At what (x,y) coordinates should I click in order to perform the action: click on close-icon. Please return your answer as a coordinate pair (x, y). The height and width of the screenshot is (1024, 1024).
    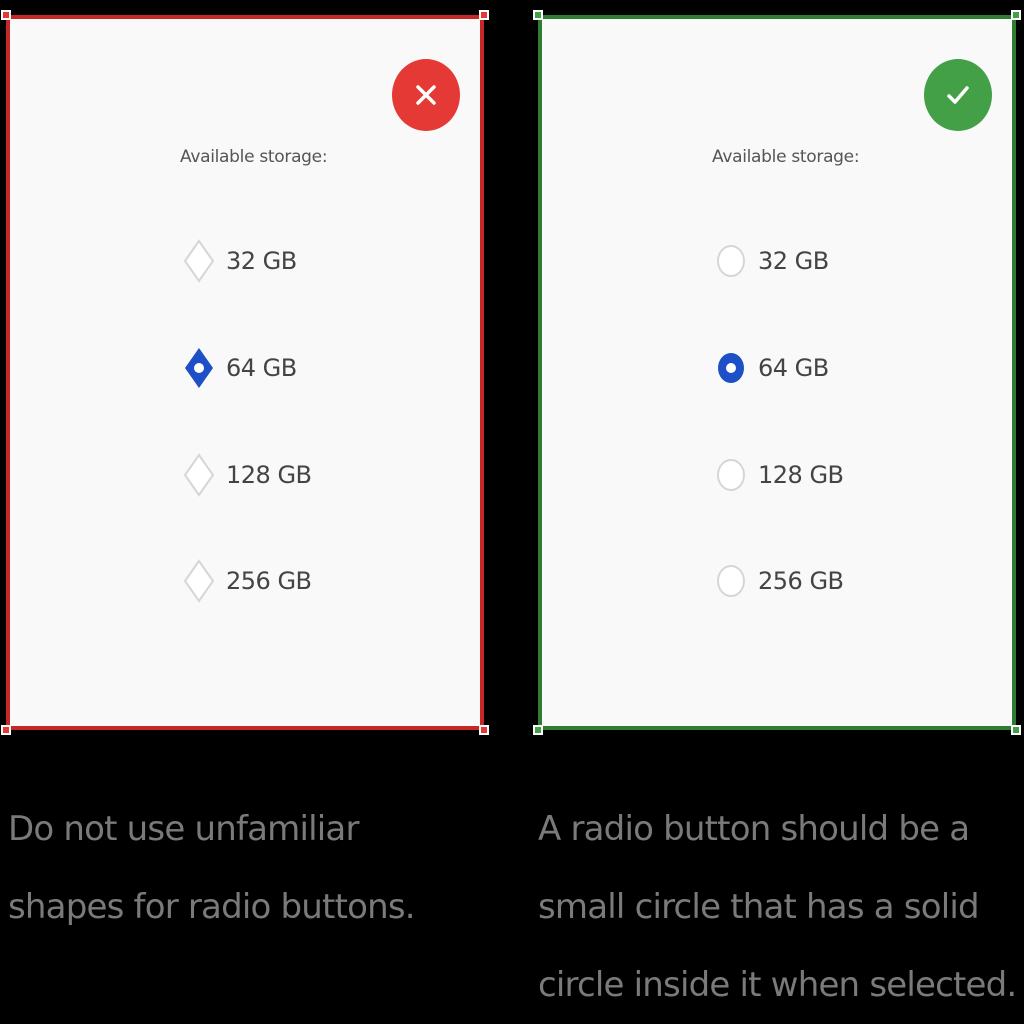
    Looking at the image, I should click on (426, 95).